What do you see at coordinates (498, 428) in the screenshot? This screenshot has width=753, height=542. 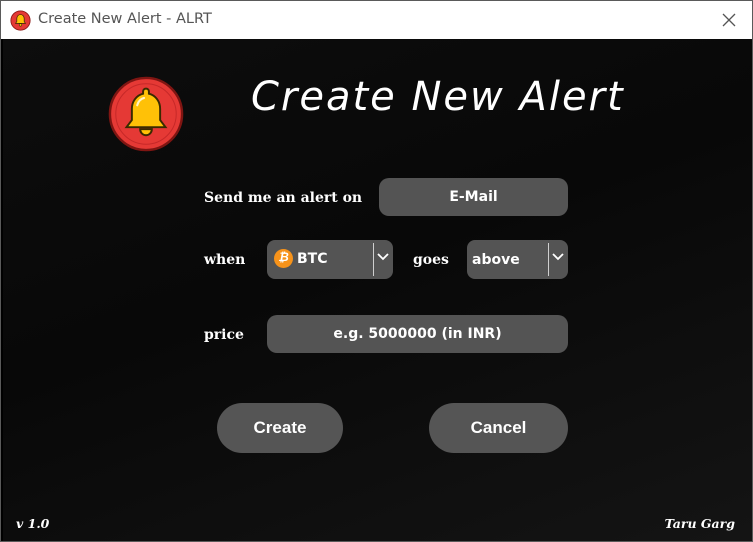 I see `cancel-button: Cancel` at bounding box center [498, 428].